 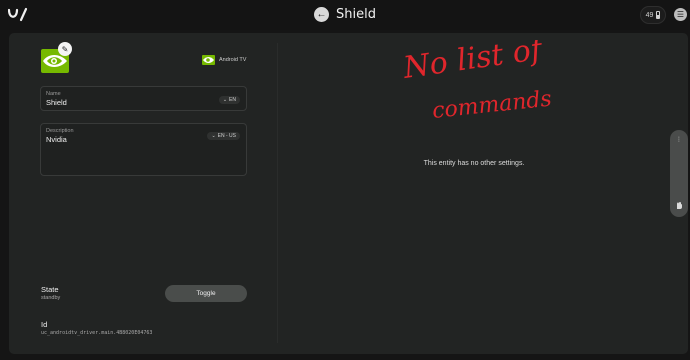 What do you see at coordinates (658, 15) in the screenshot?
I see `battery-icon` at bounding box center [658, 15].